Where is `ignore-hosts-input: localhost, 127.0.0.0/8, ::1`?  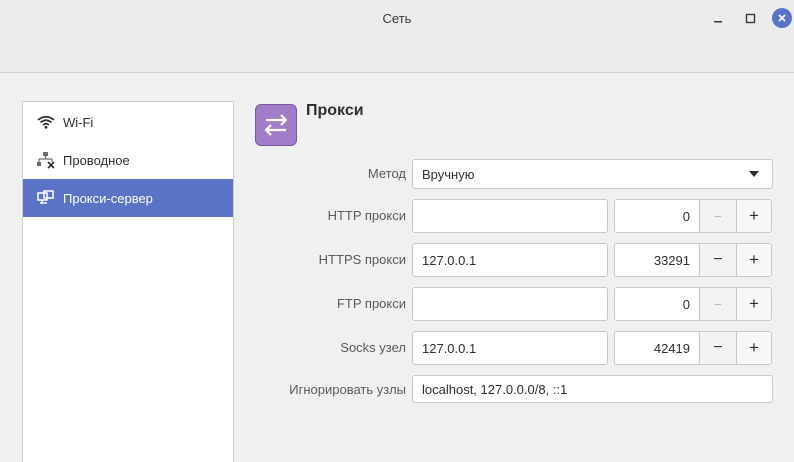
ignore-hosts-input: localhost, 127.0.0.0/8, ::1 is located at coordinates (592, 389).